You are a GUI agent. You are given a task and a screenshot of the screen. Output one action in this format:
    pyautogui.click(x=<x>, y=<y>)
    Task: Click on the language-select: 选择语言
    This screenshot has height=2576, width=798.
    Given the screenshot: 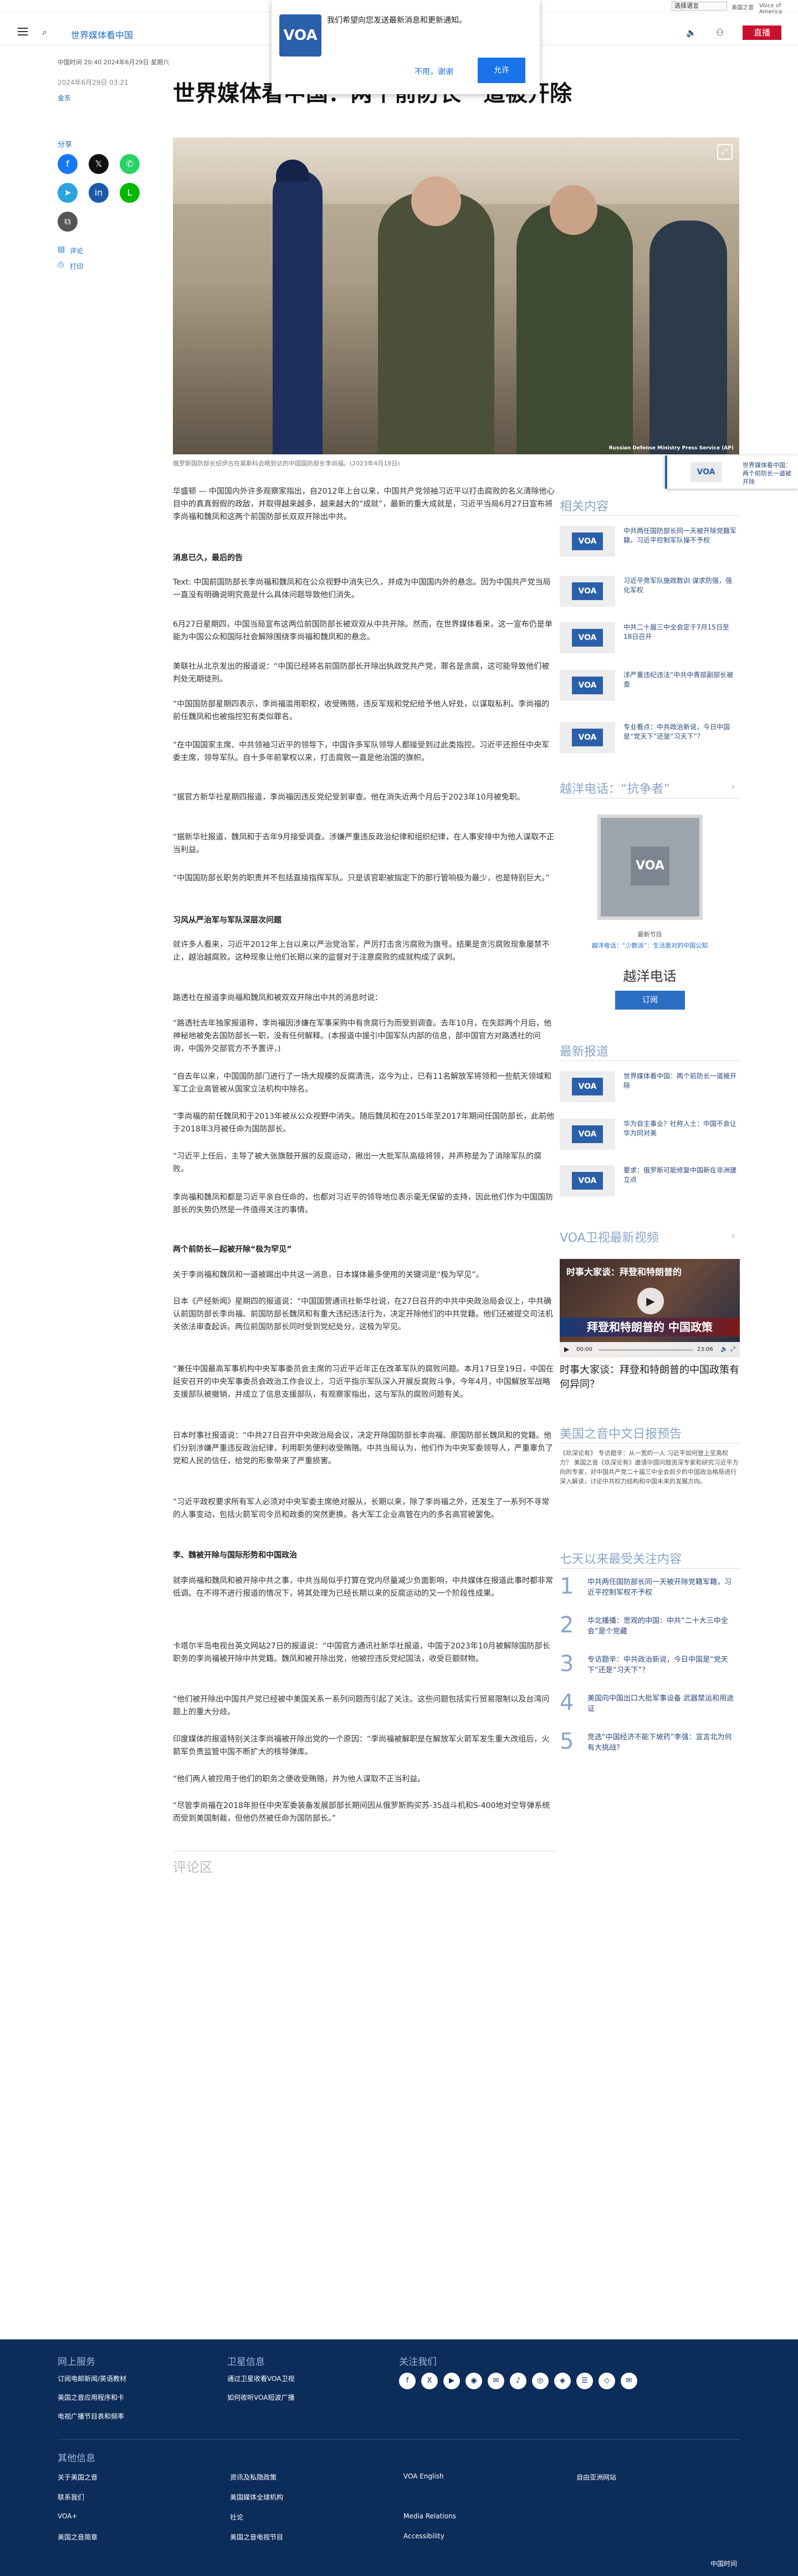 What is the action you would take?
    pyautogui.click(x=699, y=6)
    